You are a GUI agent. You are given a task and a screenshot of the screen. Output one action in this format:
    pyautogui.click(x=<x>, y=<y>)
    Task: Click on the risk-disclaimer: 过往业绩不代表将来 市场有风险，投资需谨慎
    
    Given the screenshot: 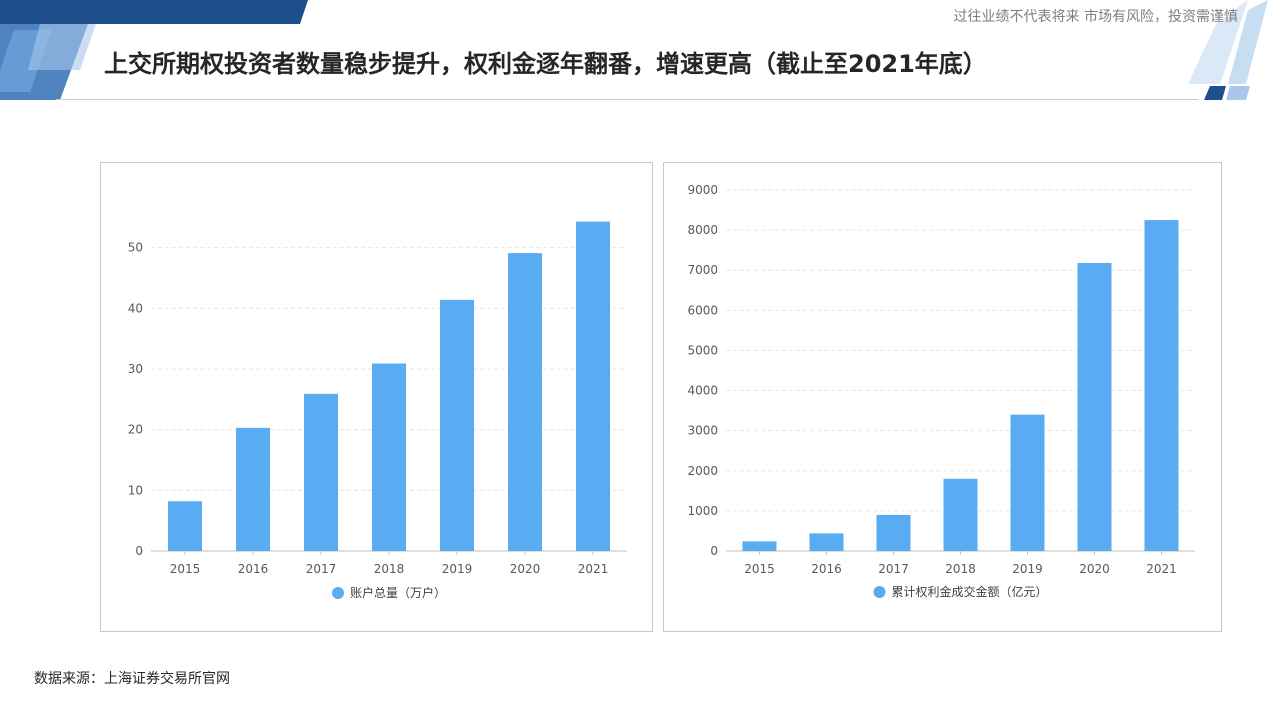 What is the action you would take?
    pyautogui.click(x=1095, y=17)
    